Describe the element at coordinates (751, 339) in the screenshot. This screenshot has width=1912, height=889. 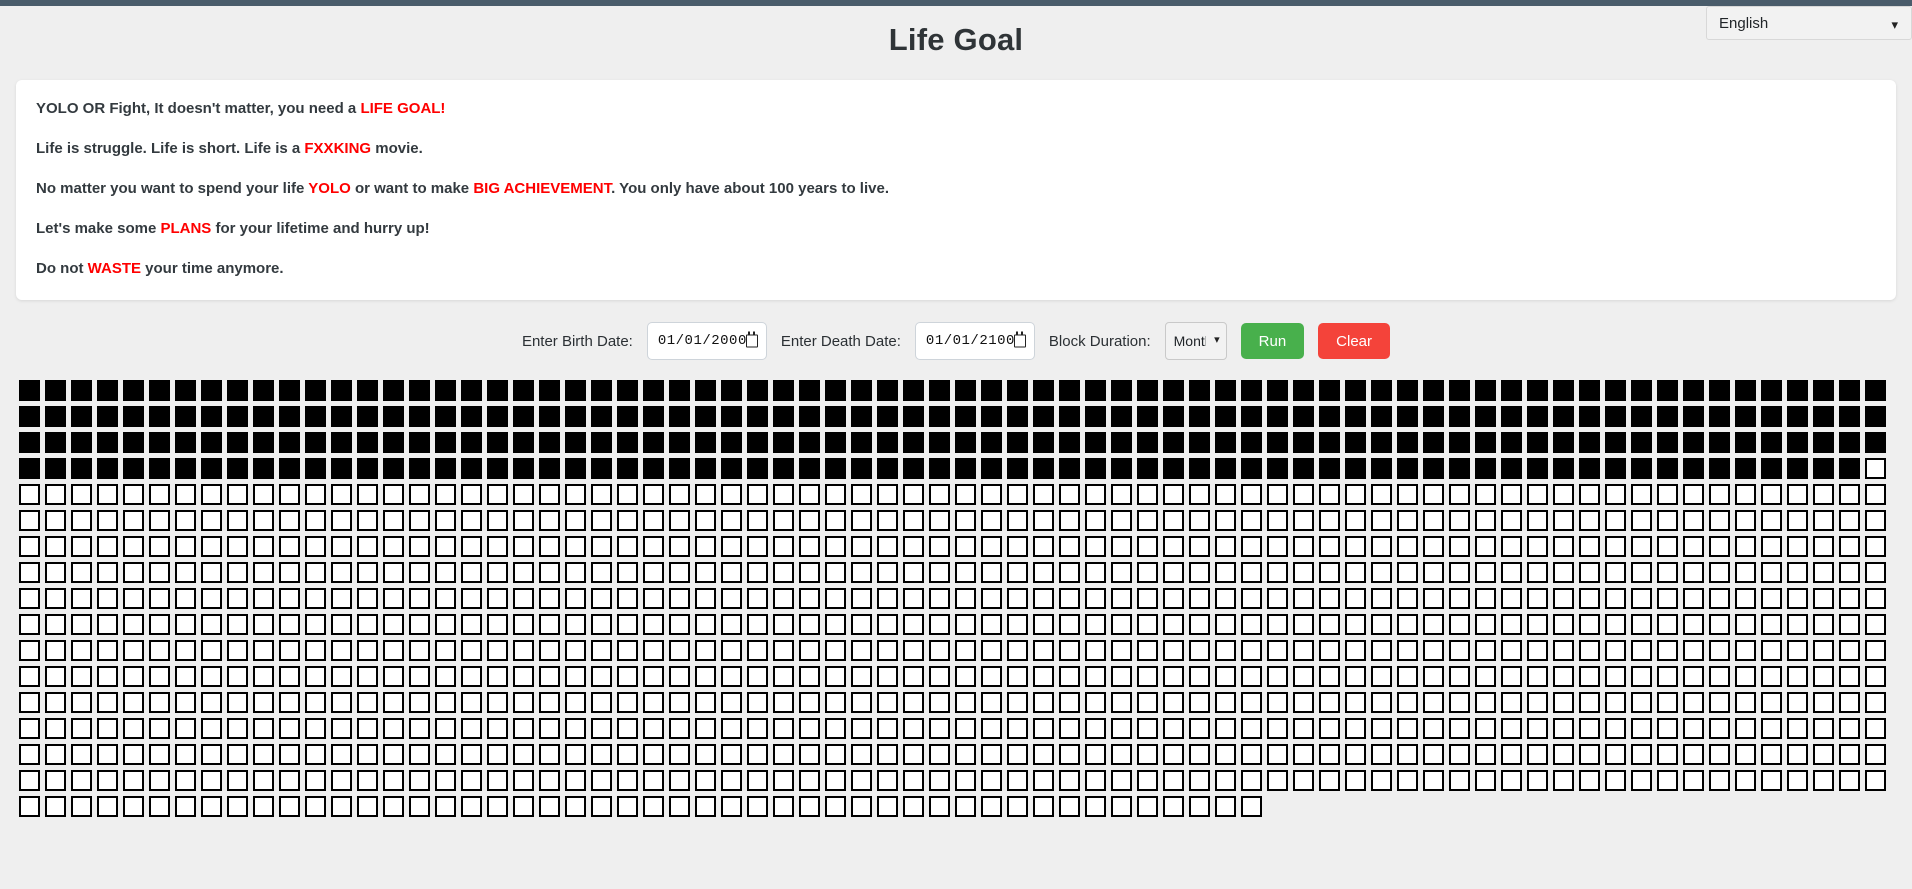
I see `calendar-icon` at that location.